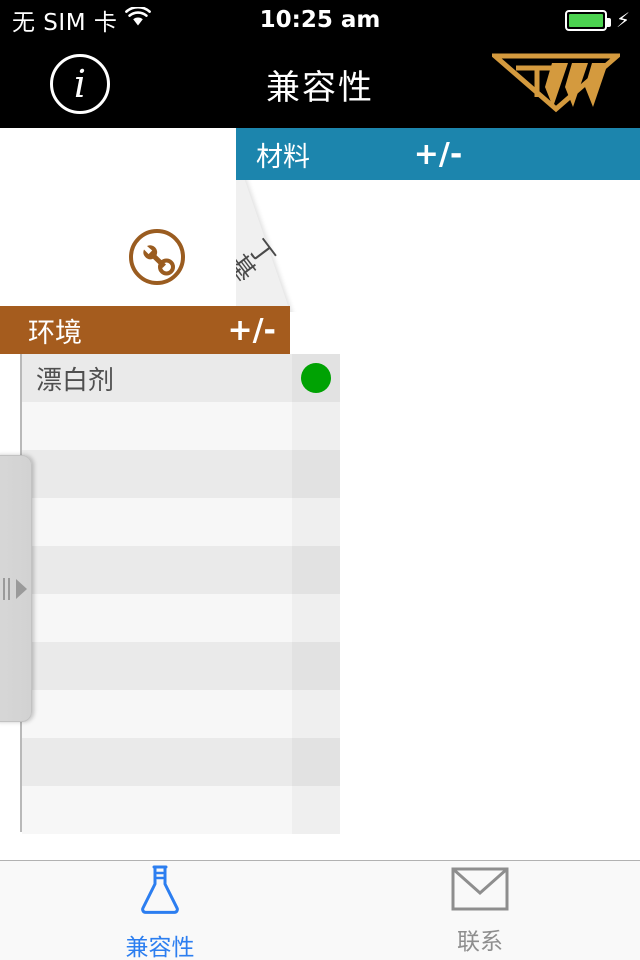  Describe the element at coordinates (556, 84) in the screenshot. I see `tww-logo` at that location.